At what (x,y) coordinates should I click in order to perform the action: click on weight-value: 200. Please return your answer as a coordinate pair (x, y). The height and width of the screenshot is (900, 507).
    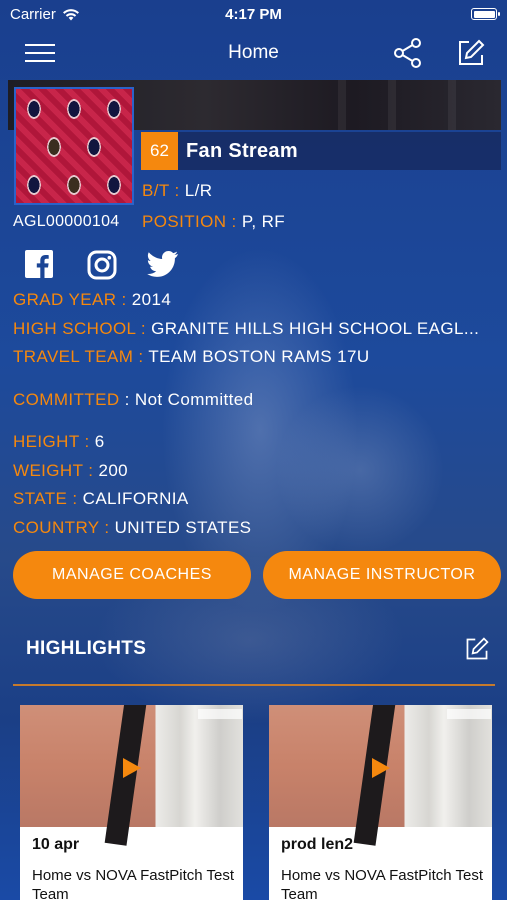
    Looking at the image, I should click on (113, 470).